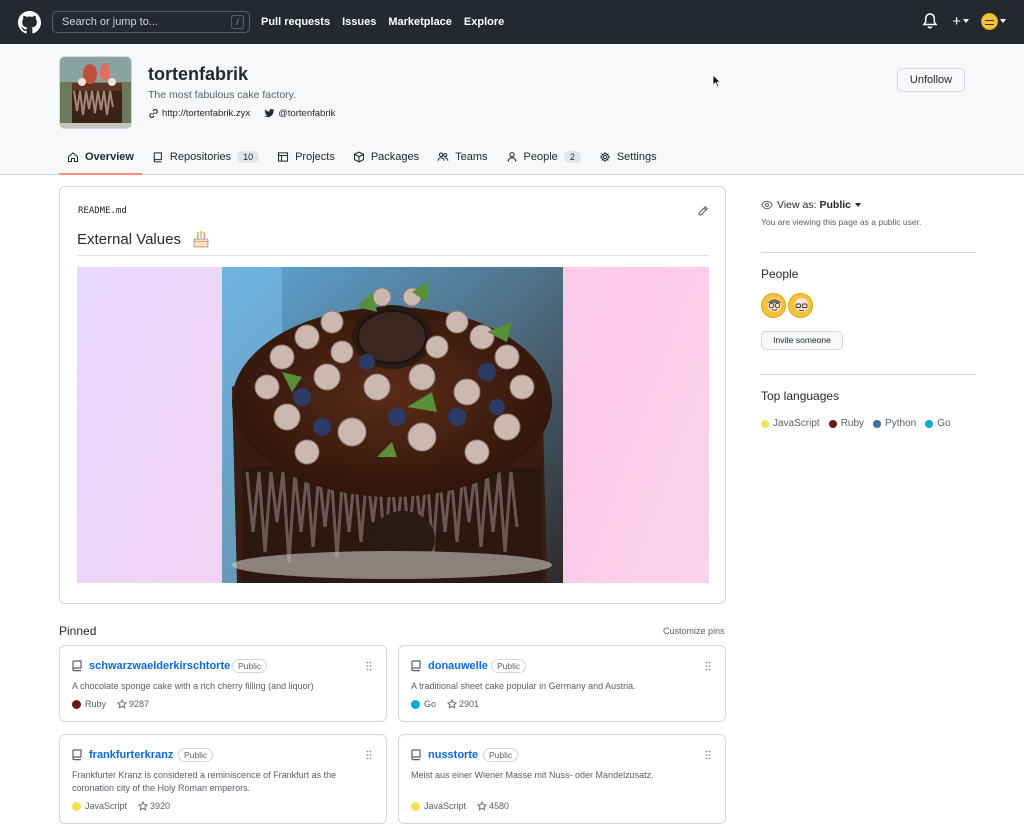 The image size is (1024, 836). Describe the element at coordinates (139, 704) in the screenshot. I see `pinned-repo-stars: 9287` at that location.